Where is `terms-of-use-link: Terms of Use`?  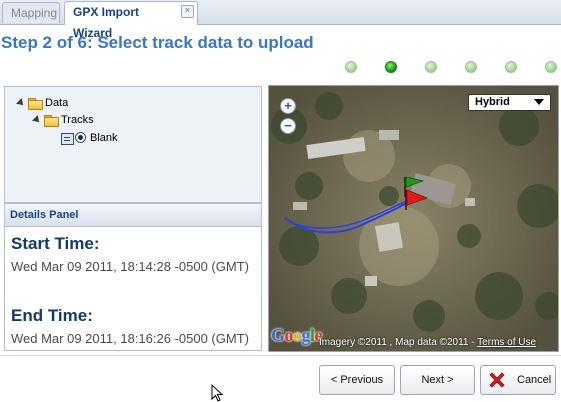 terms-of-use-link: Terms of Use is located at coordinates (506, 342).